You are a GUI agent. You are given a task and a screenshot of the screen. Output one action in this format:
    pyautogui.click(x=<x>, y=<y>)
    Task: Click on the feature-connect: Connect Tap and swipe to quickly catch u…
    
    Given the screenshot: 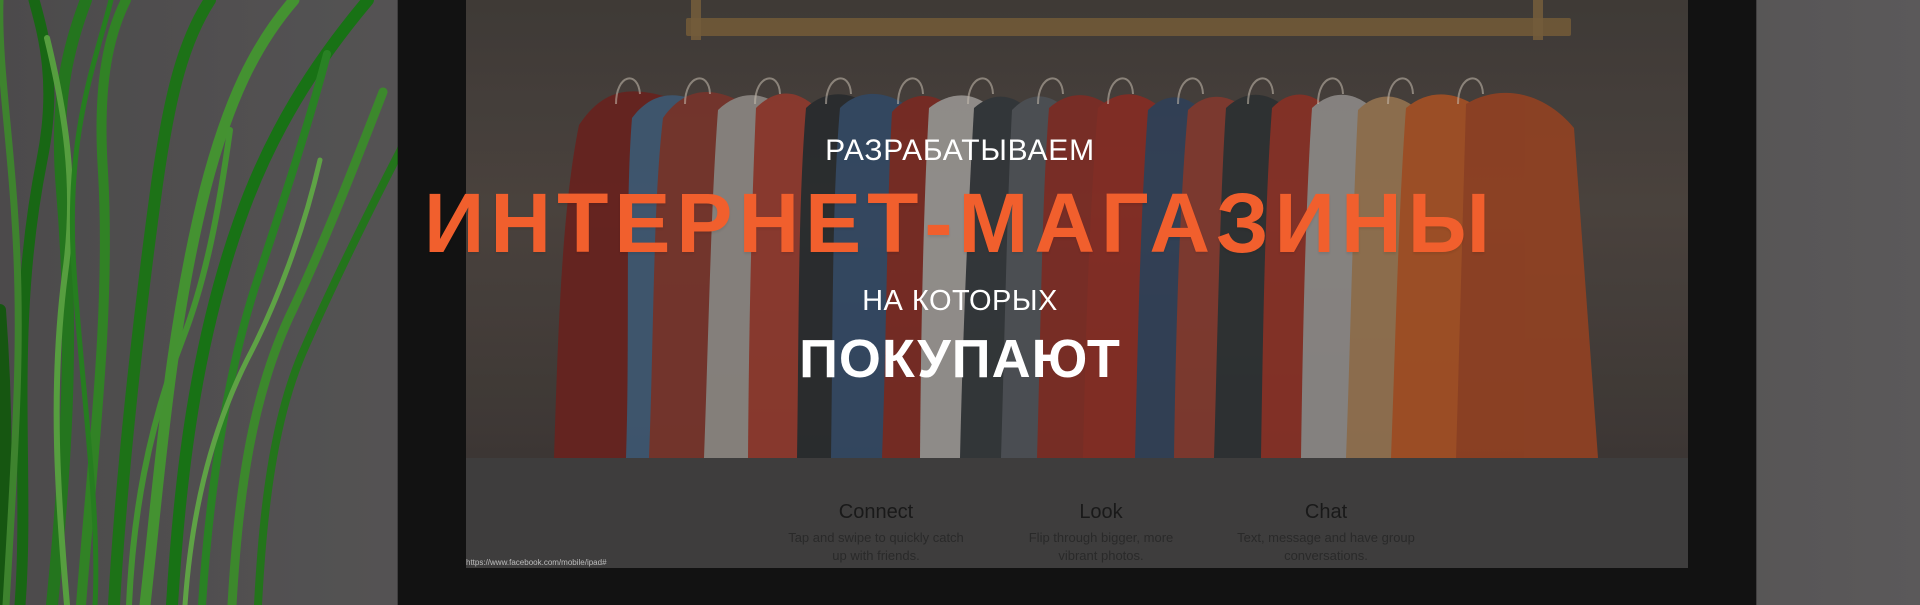 What is the action you would take?
    pyautogui.click(x=876, y=534)
    